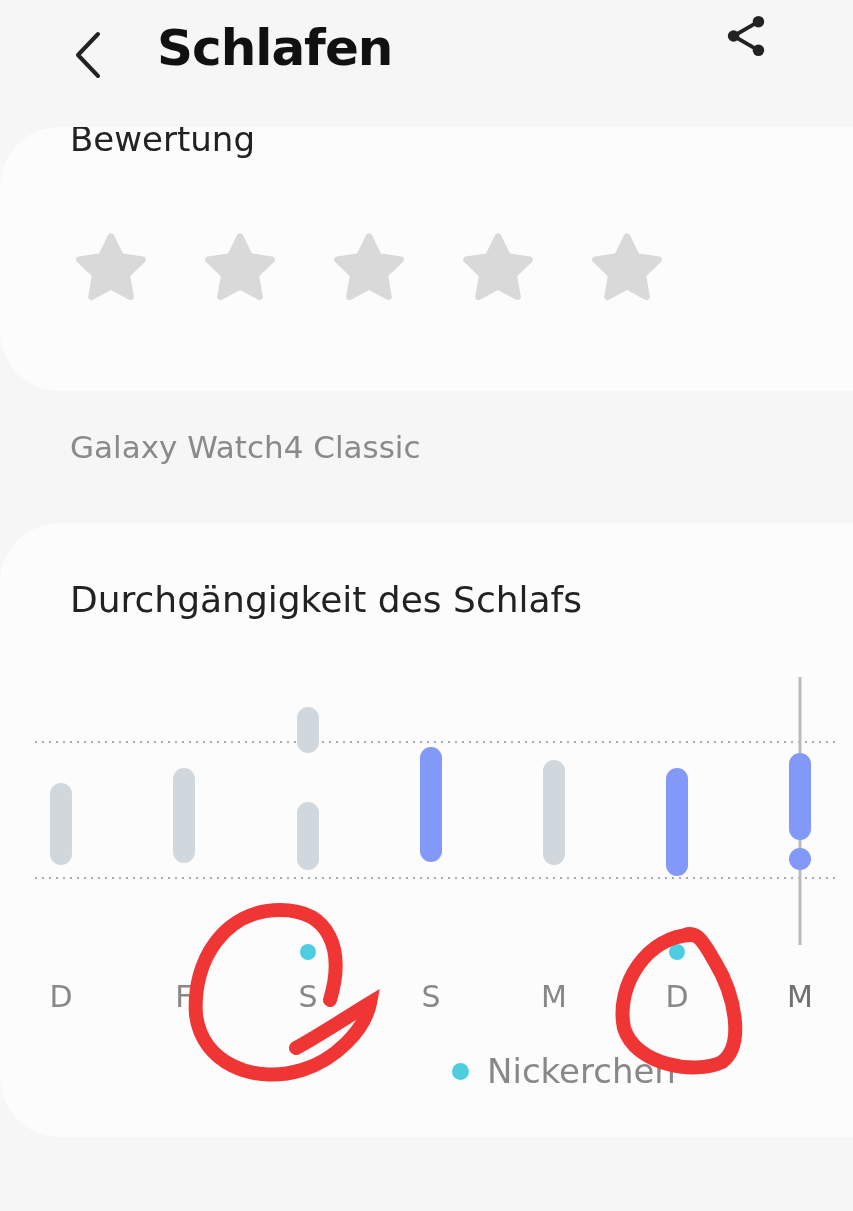 The height and width of the screenshot is (1211, 853). What do you see at coordinates (326, 599) in the screenshot?
I see `card-title: Durchgängigkeit des Schlafs` at bounding box center [326, 599].